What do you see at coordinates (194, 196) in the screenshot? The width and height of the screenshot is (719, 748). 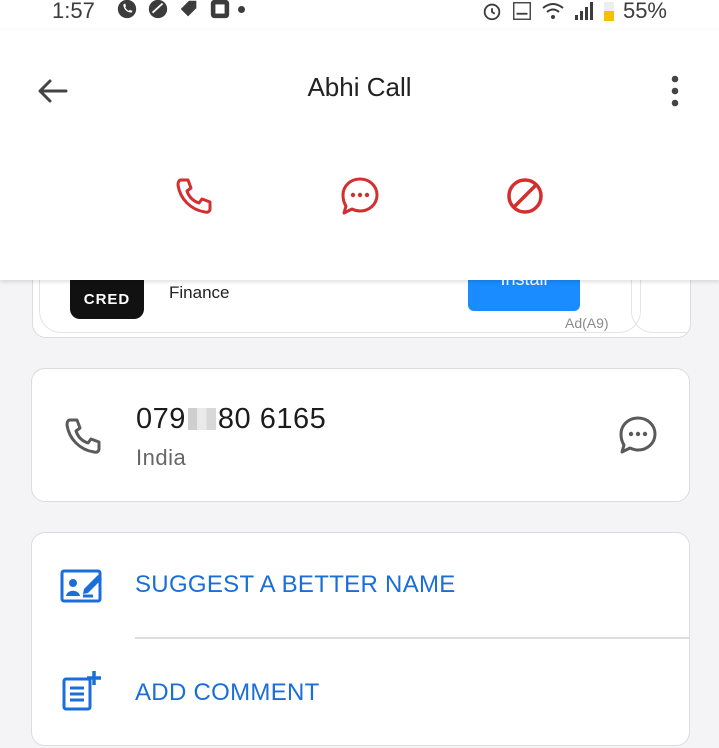 I see `call-action-icon` at bounding box center [194, 196].